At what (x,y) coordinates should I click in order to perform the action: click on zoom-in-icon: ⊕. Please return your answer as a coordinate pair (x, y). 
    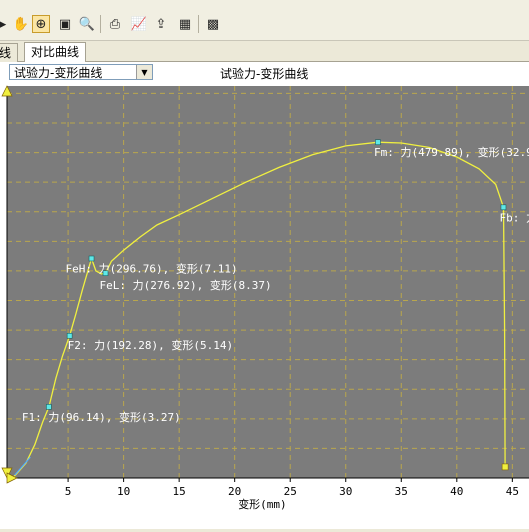
    Looking at the image, I should click on (41, 24).